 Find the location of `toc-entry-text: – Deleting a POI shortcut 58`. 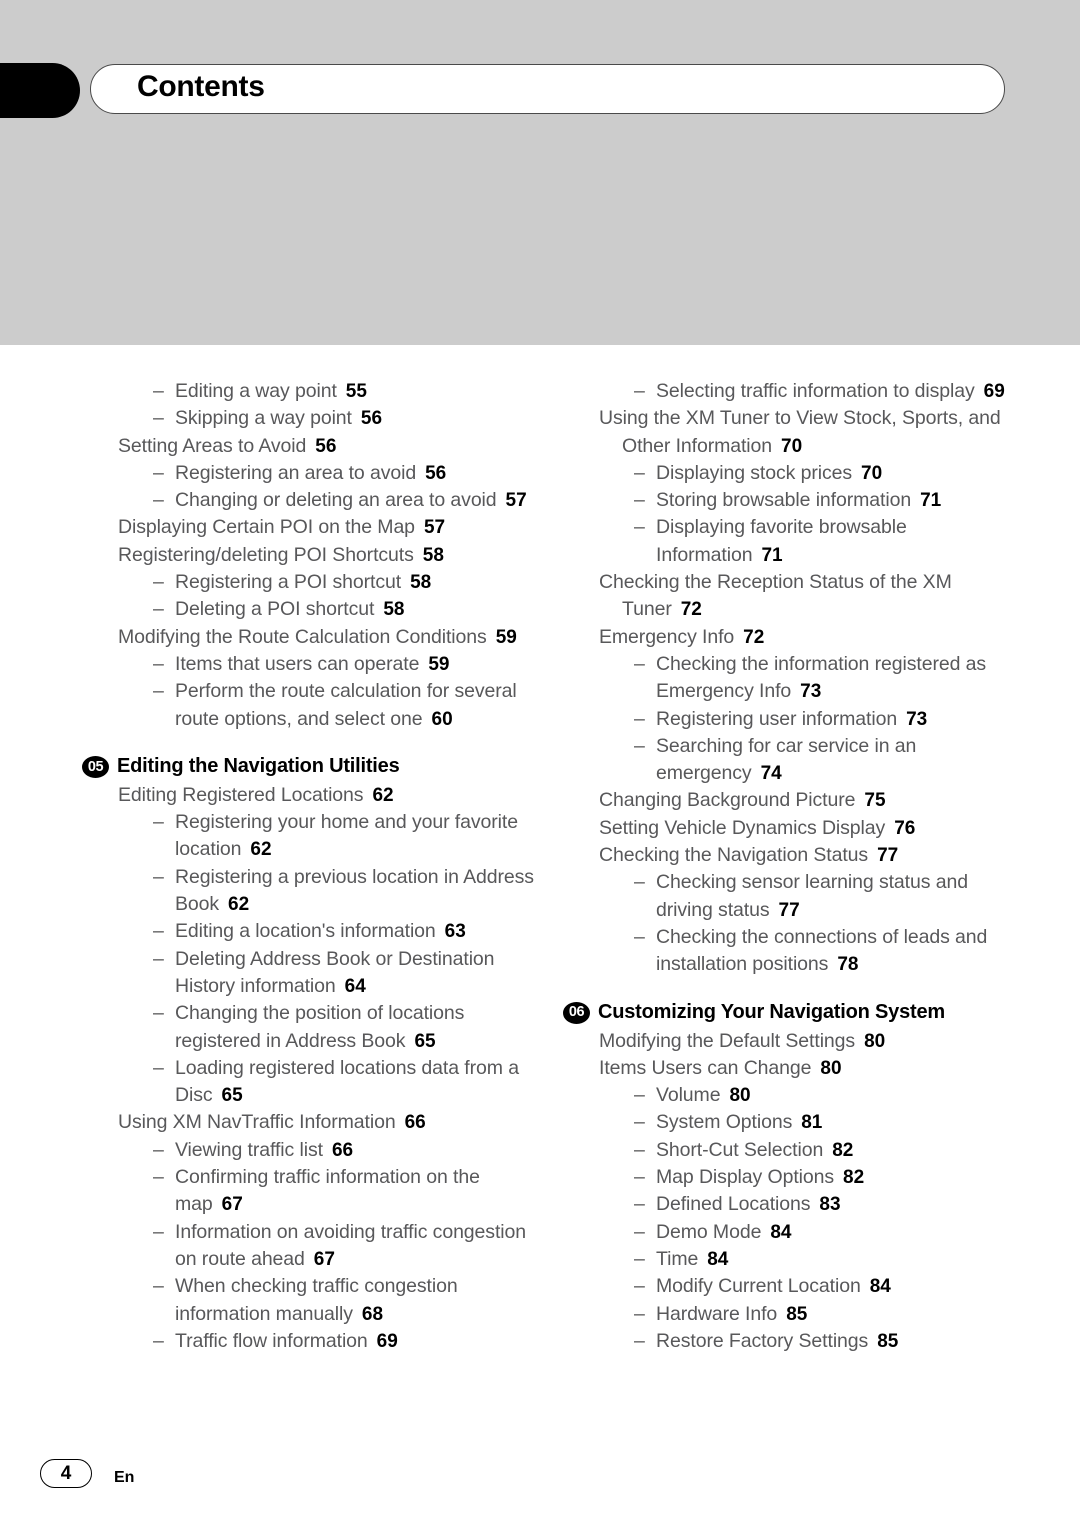

toc-entry-text: – Deleting a POI shortcut 58 is located at coordinates (350, 609).